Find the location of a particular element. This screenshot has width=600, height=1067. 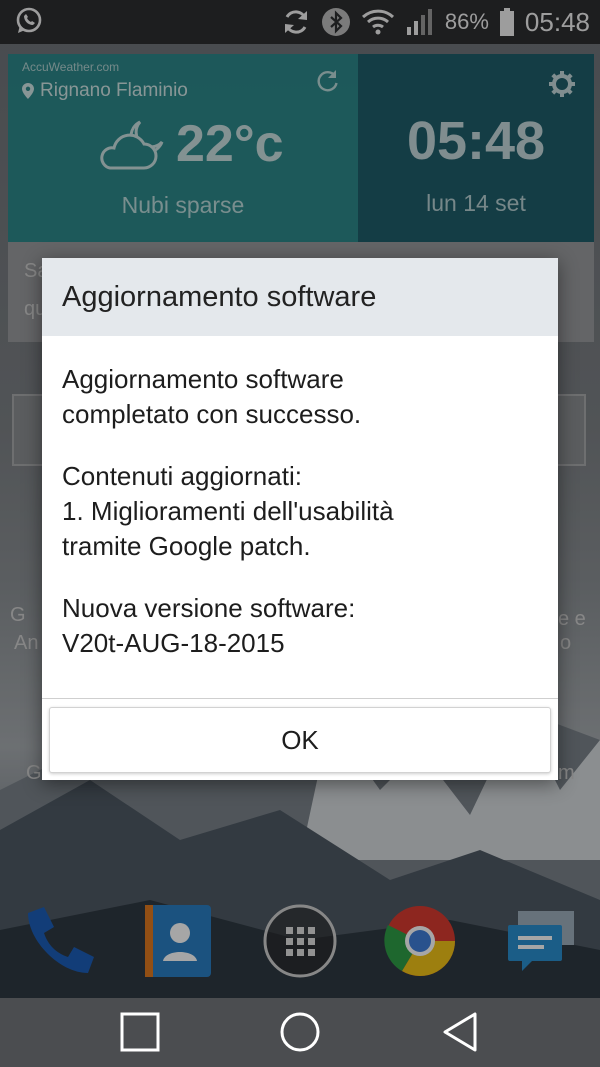

back-button is located at coordinates (460, 1032).